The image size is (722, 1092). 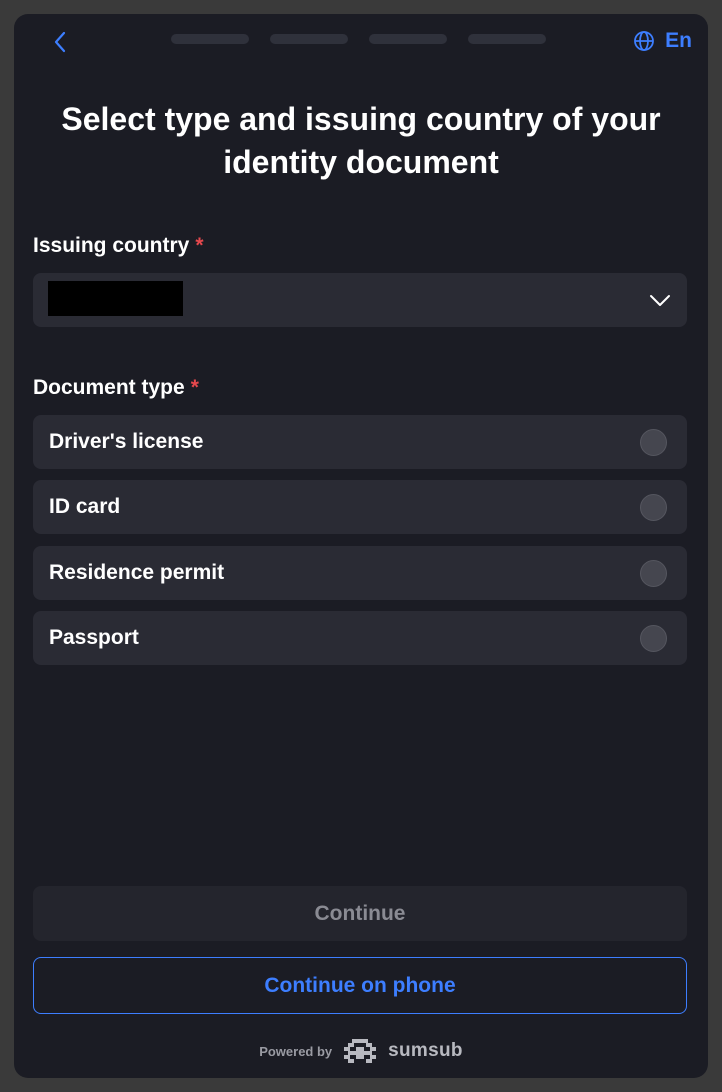 What do you see at coordinates (111, 245) in the screenshot?
I see `issuing-country-label-text: Issuing country` at bounding box center [111, 245].